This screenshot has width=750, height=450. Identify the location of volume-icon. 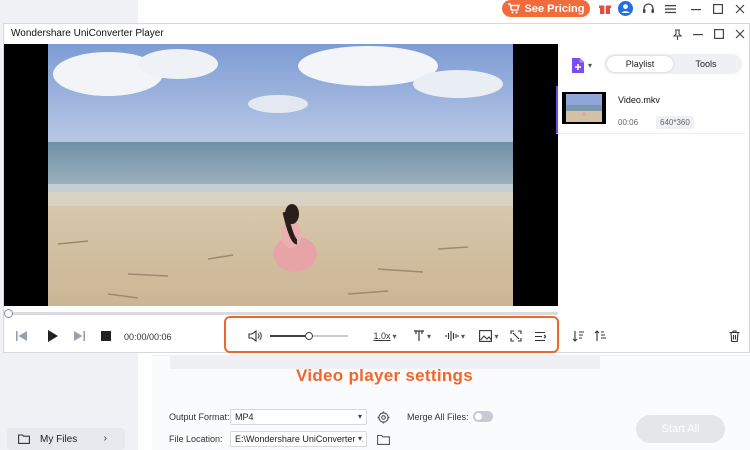
(255, 336).